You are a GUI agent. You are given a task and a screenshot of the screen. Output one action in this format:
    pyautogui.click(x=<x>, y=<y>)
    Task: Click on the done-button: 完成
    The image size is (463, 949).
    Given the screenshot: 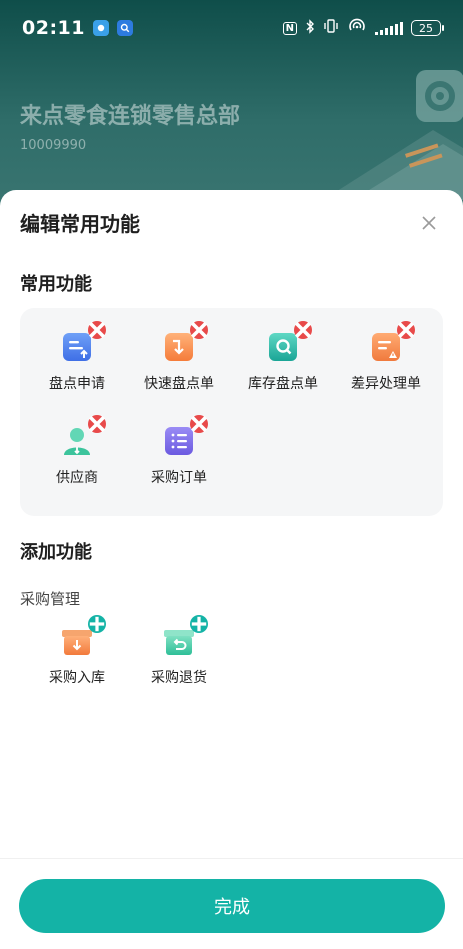 What is the action you would take?
    pyautogui.click(x=232, y=906)
    